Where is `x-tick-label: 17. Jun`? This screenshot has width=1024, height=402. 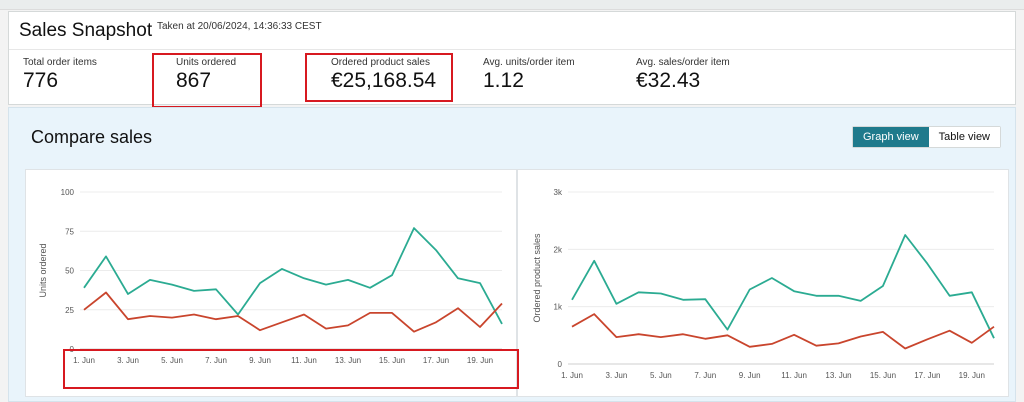 x-tick-label: 17. Jun is located at coordinates (927, 375).